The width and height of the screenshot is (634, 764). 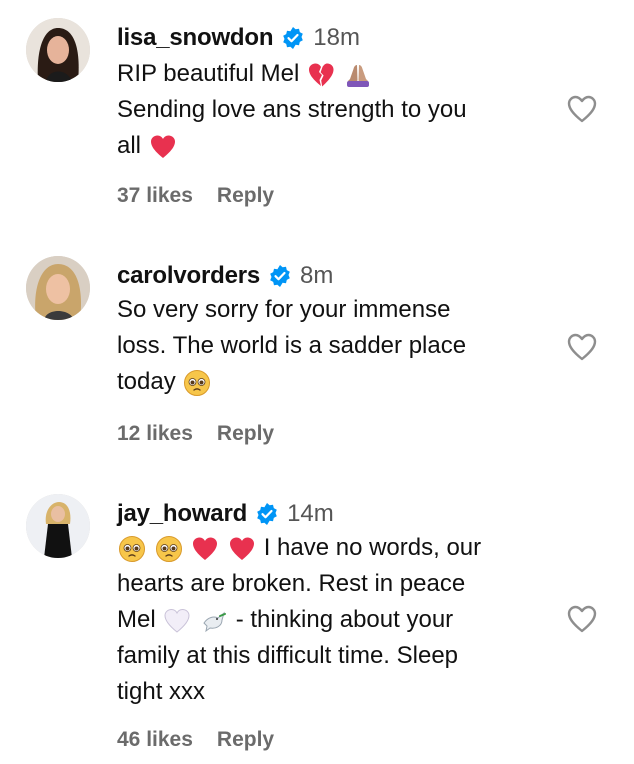 I want to click on timestamp: 18m, so click(x=336, y=37).